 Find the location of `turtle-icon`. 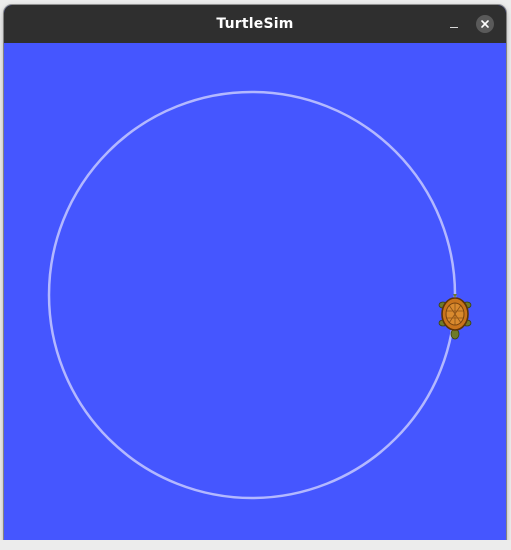

turtle-icon is located at coordinates (455, 317).